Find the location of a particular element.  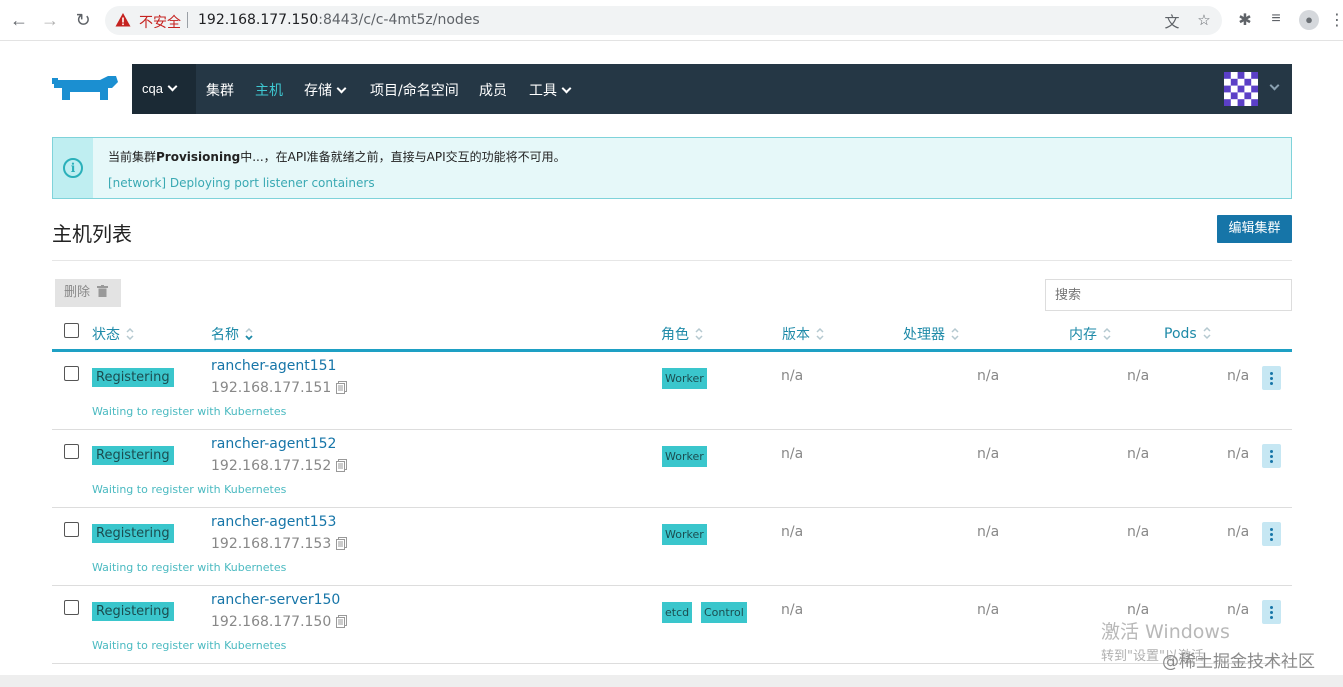

info-icon: i is located at coordinates (73, 168).